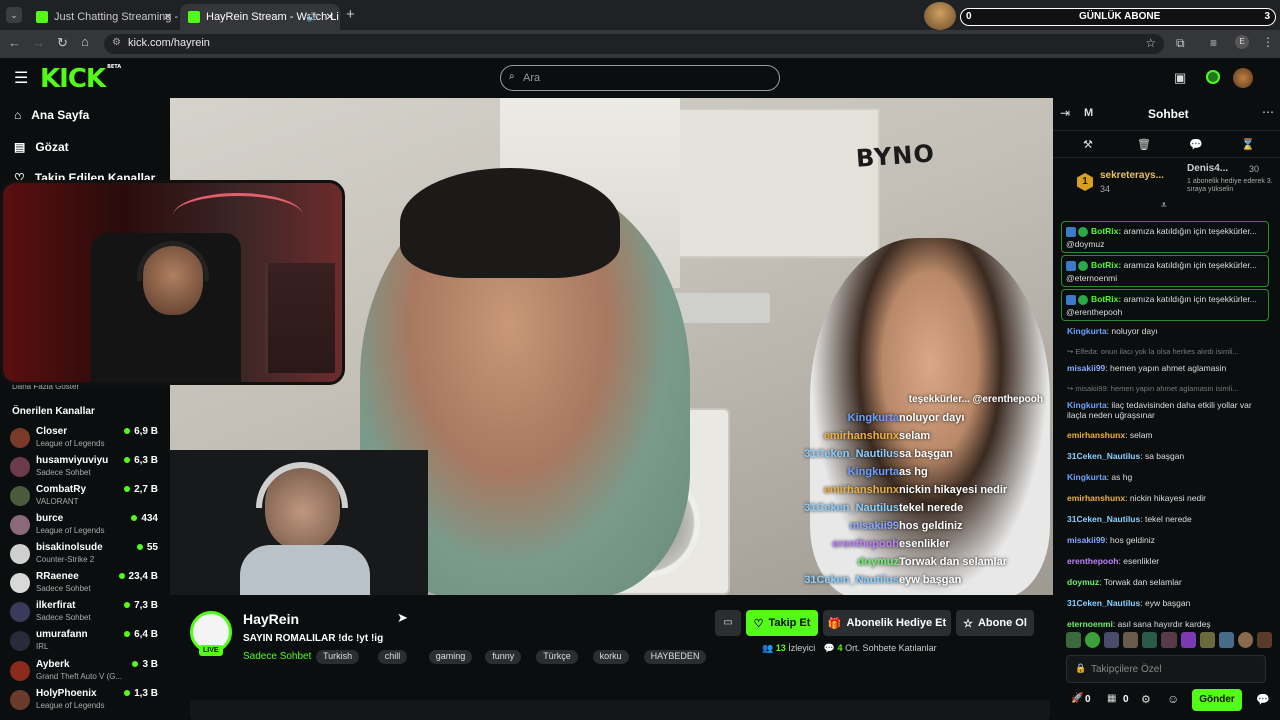  Describe the element at coordinates (1213, 43) in the screenshot. I see `media-controls-icon: ≡` at that location.